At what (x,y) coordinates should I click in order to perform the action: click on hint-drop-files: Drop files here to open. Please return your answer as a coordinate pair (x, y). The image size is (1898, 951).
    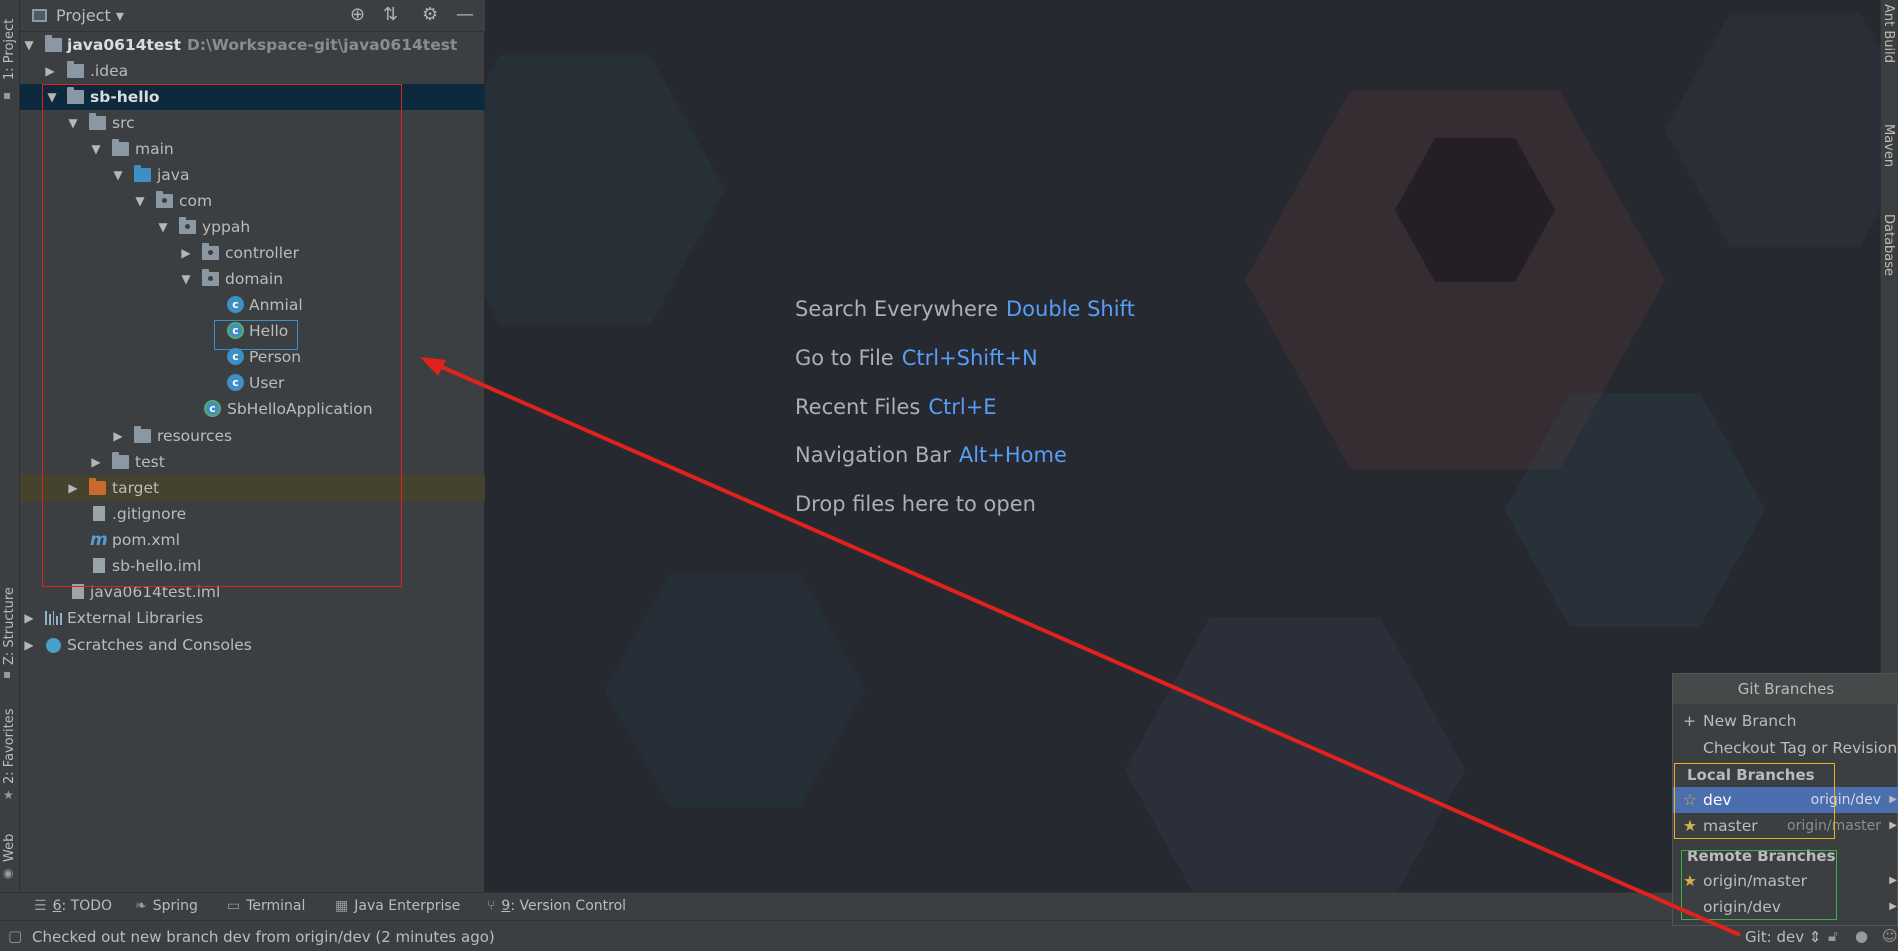
    Looking at the image, I should click on (915, 504).